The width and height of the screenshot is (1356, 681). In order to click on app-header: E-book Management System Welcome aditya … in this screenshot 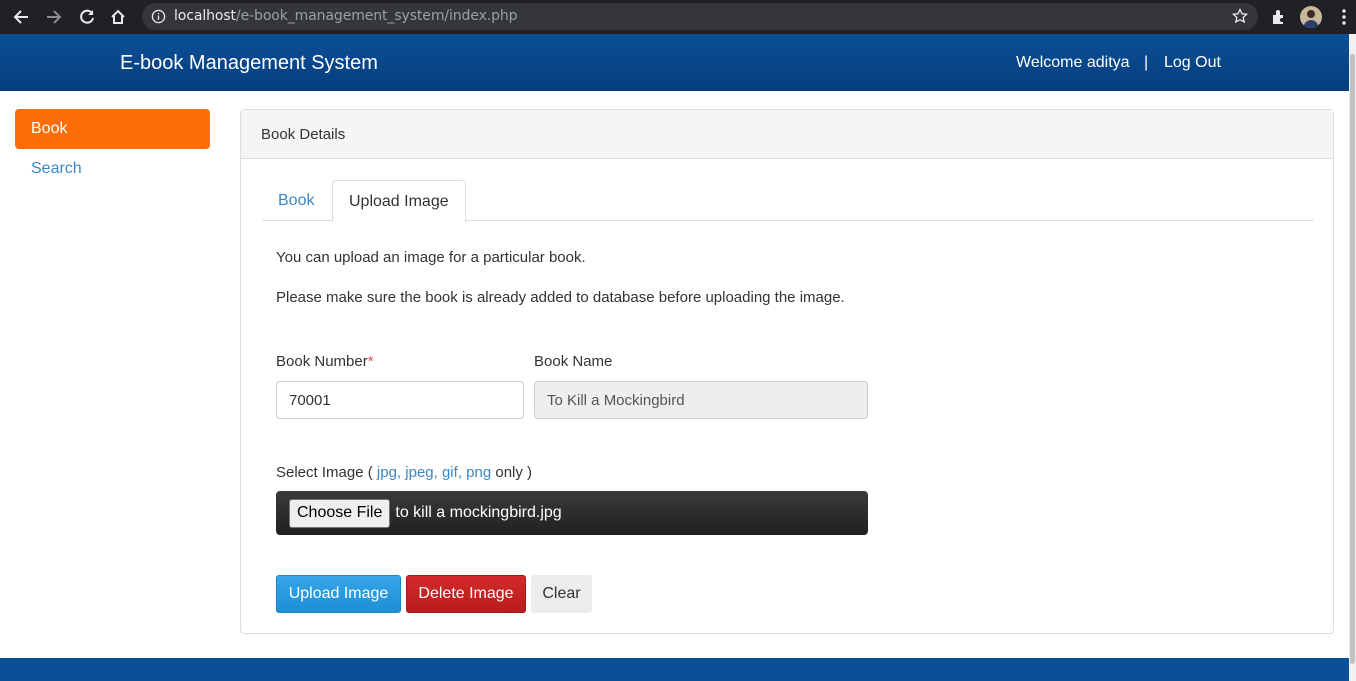, I will do `click(674, 62)`.